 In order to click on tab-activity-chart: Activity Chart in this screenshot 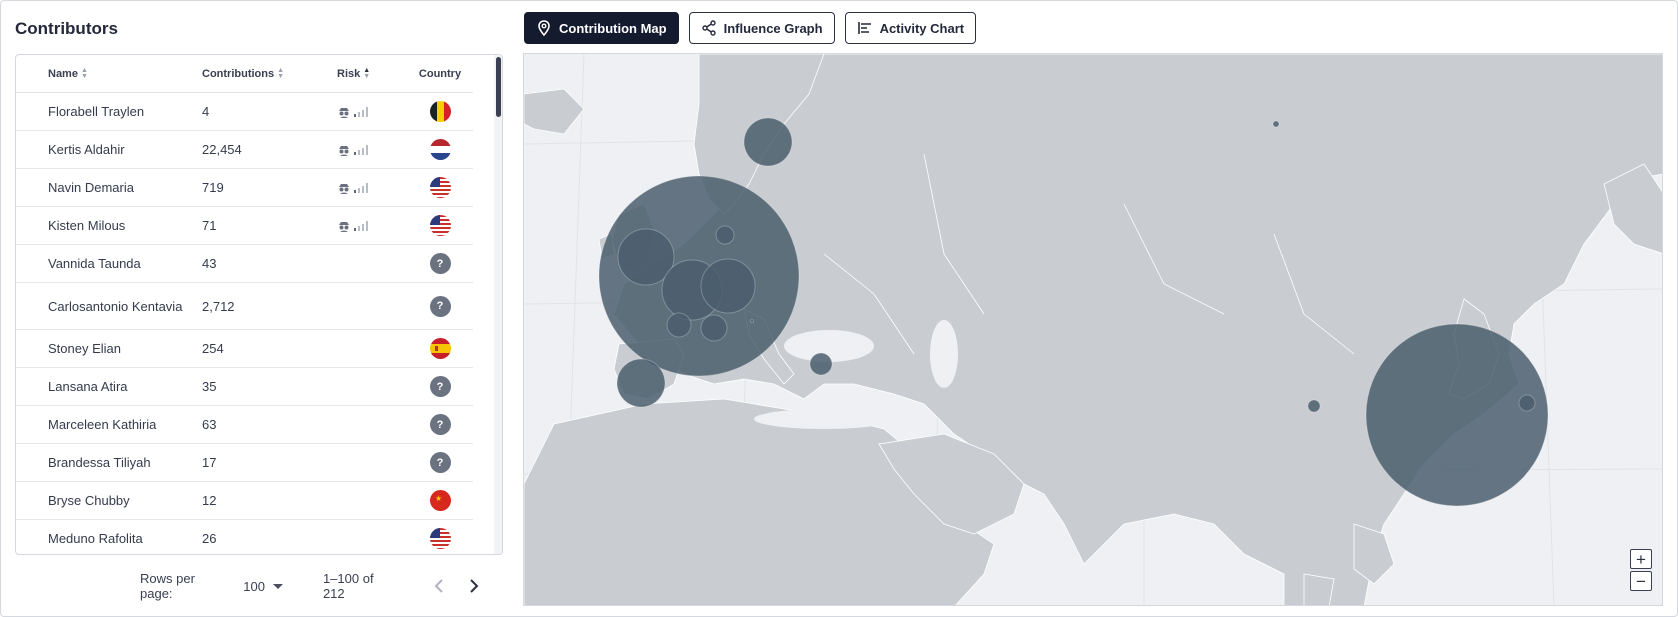, I will do `click(910, 28)`.